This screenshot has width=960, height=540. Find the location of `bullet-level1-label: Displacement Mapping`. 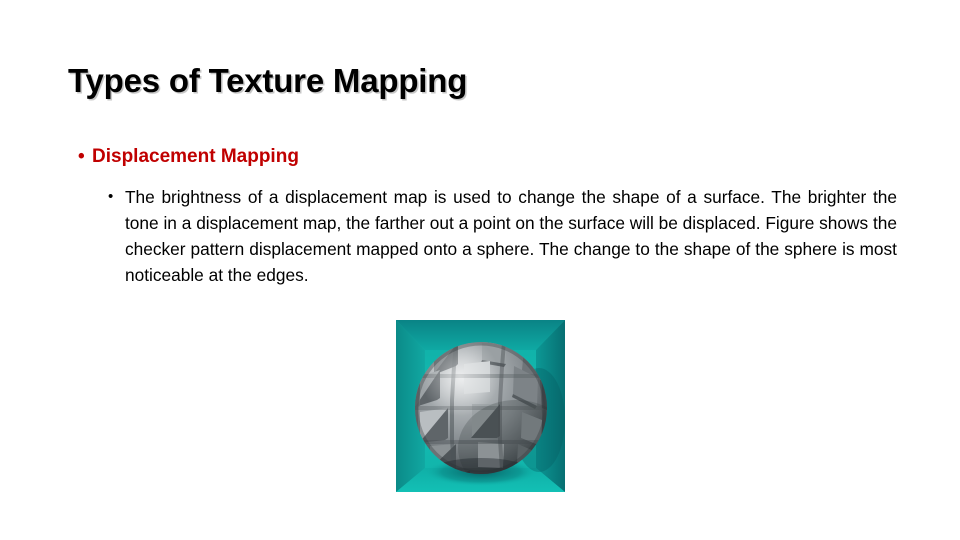

bullet-level1-label: Displacement Mapping is located at coordinates (195, 156).